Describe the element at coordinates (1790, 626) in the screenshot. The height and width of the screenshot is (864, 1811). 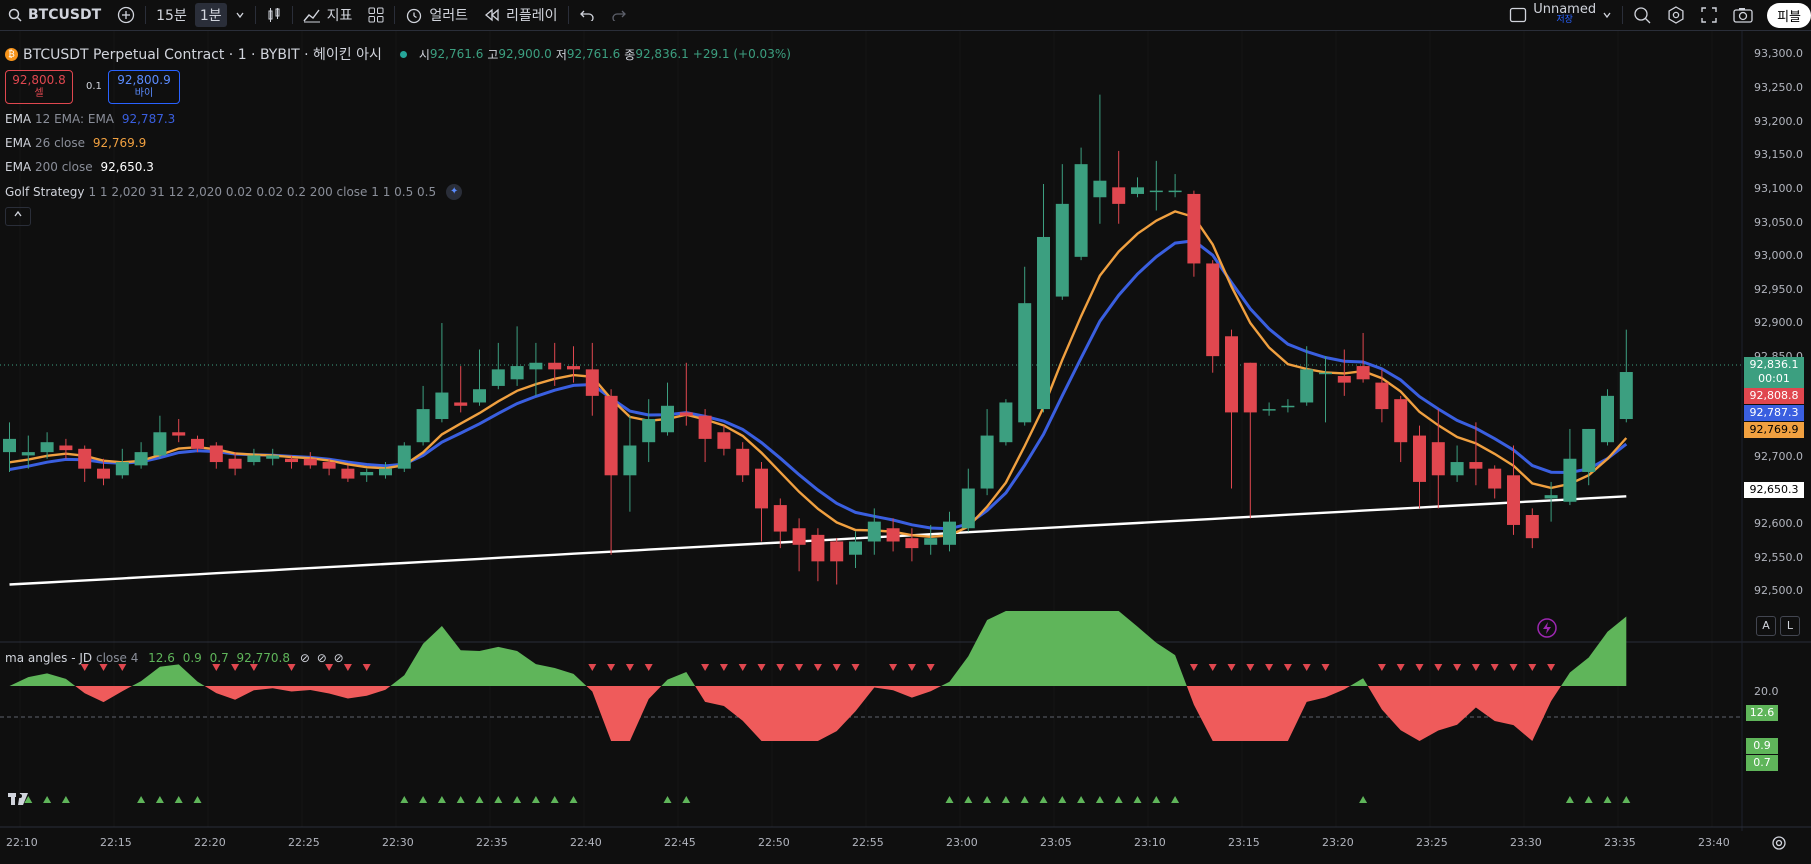
I see `log-scale-button: L` at that location.